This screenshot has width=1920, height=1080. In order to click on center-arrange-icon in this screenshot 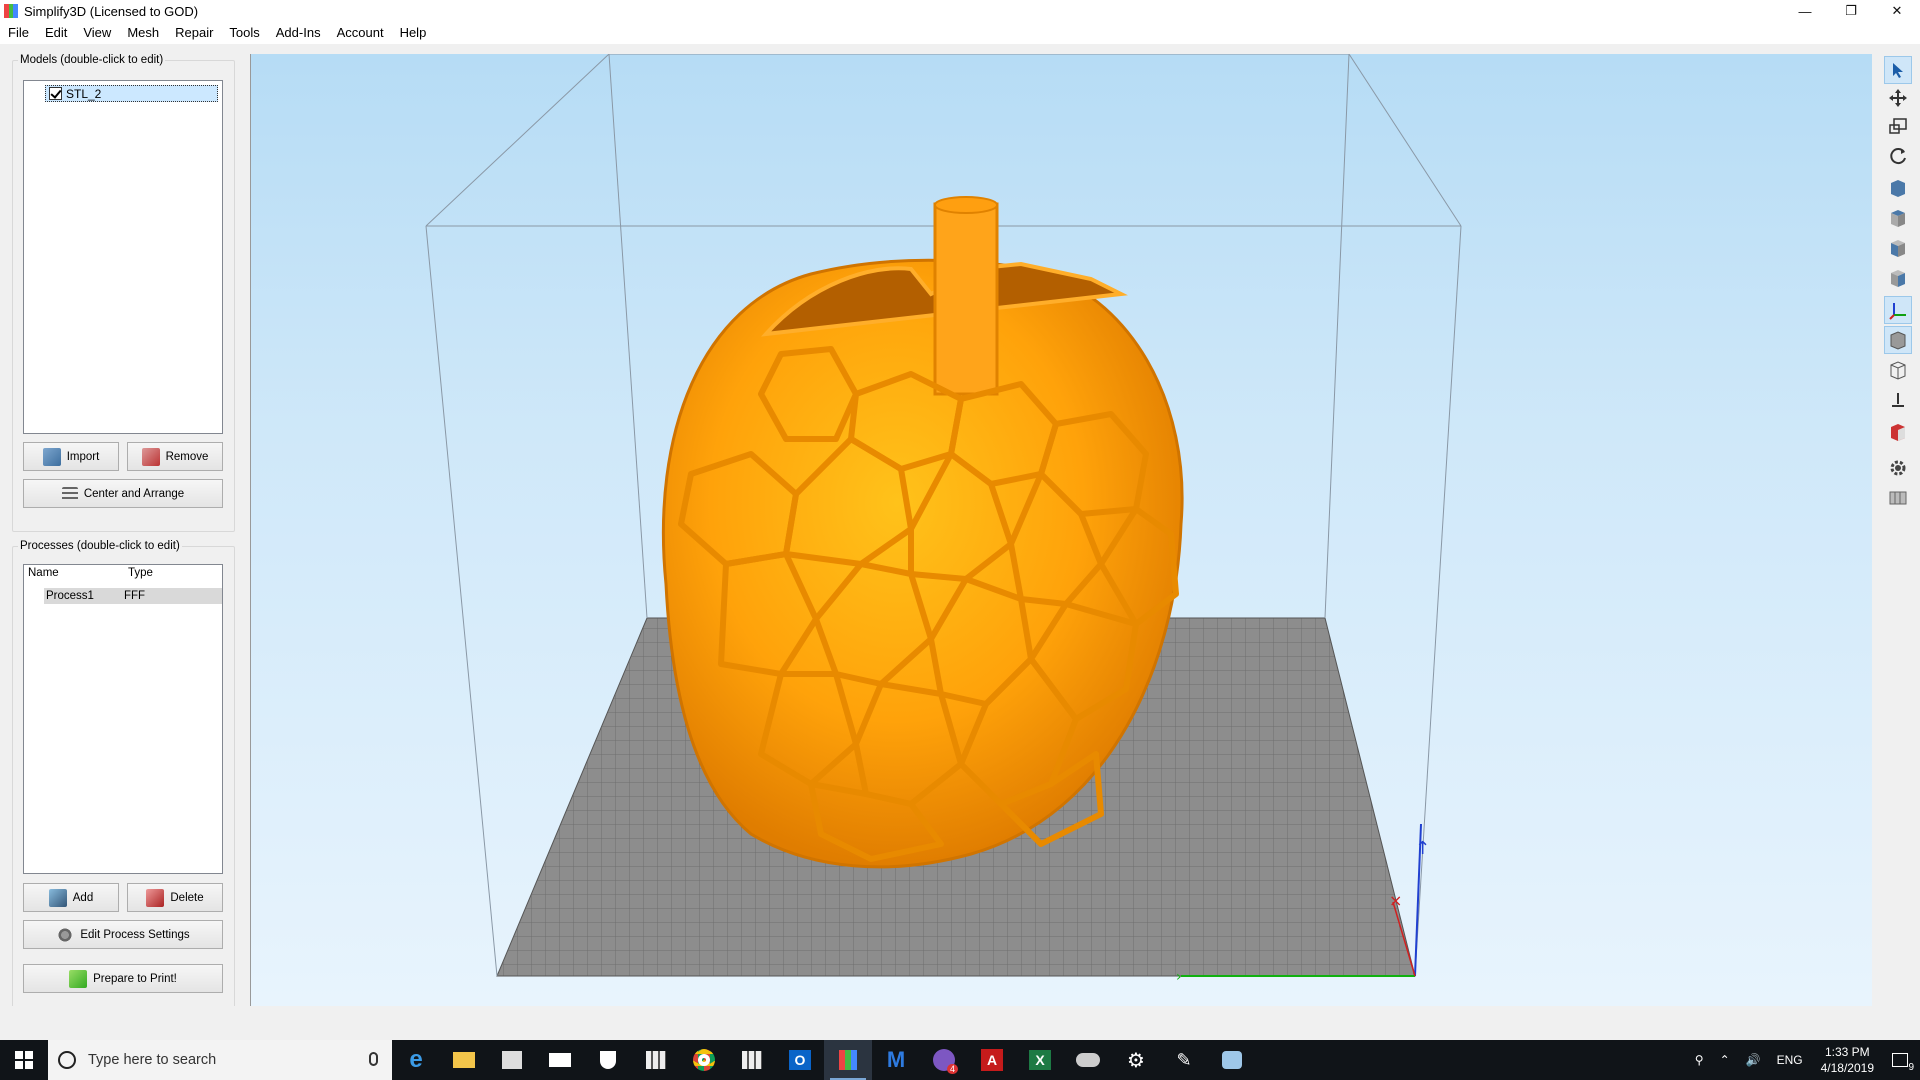, I will do `click(69, 493)`.